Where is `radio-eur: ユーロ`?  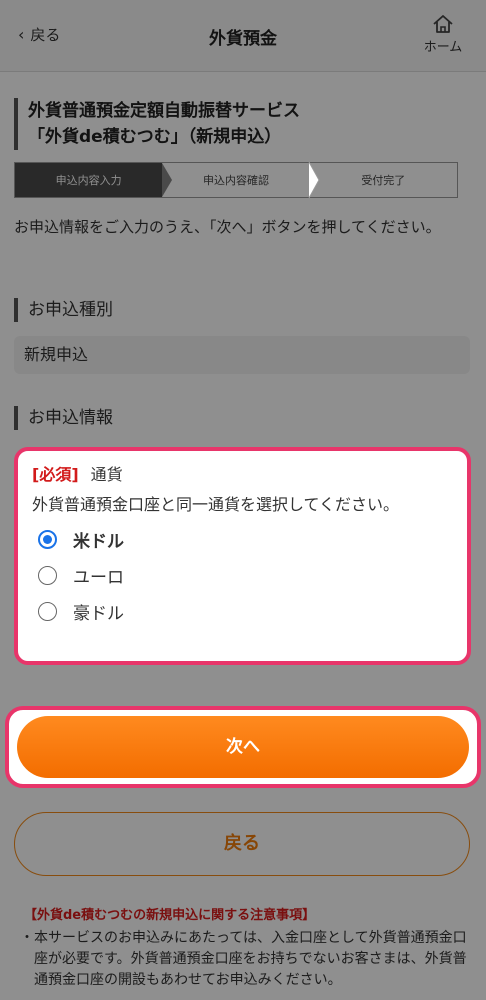
radio-eur: ユーロ is located at coordinates (242, 575).